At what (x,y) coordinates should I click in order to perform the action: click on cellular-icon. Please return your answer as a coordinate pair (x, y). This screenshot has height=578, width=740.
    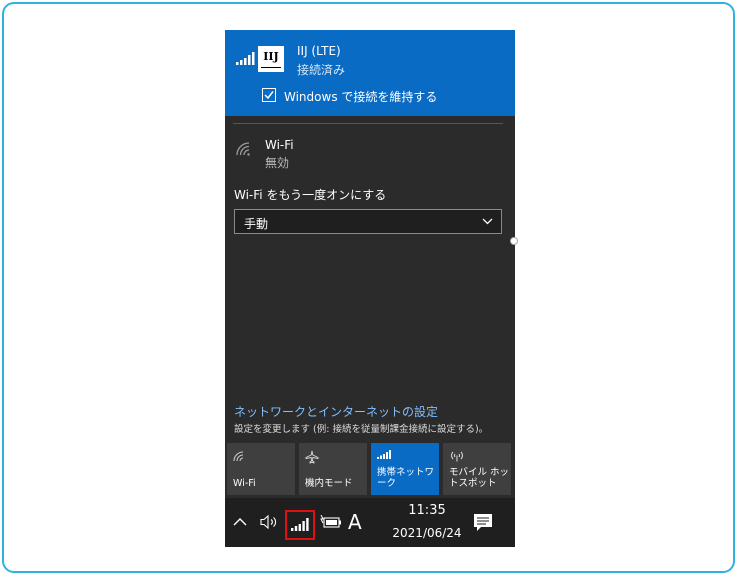
    Looking at the image, I should click on (384, 454).